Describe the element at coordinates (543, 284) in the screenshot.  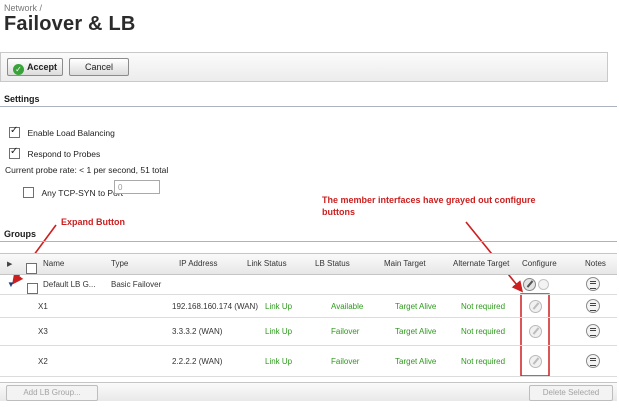
I see `delete-icon` at that location.